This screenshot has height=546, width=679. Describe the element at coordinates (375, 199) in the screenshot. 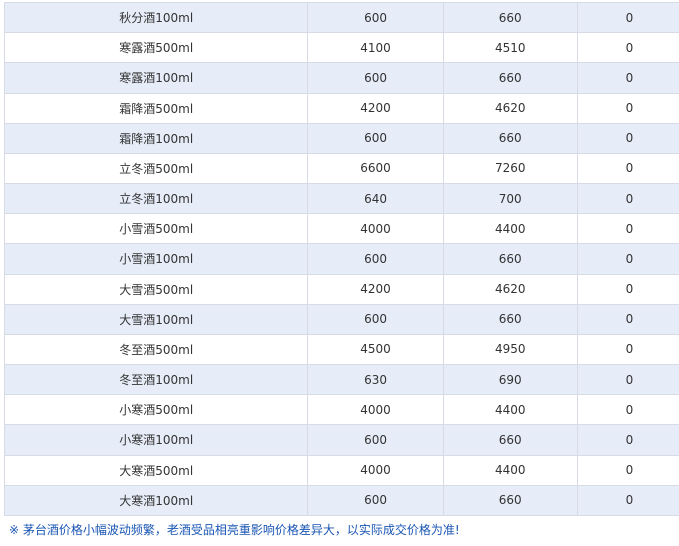

I see `price-cell: 640` at that location.